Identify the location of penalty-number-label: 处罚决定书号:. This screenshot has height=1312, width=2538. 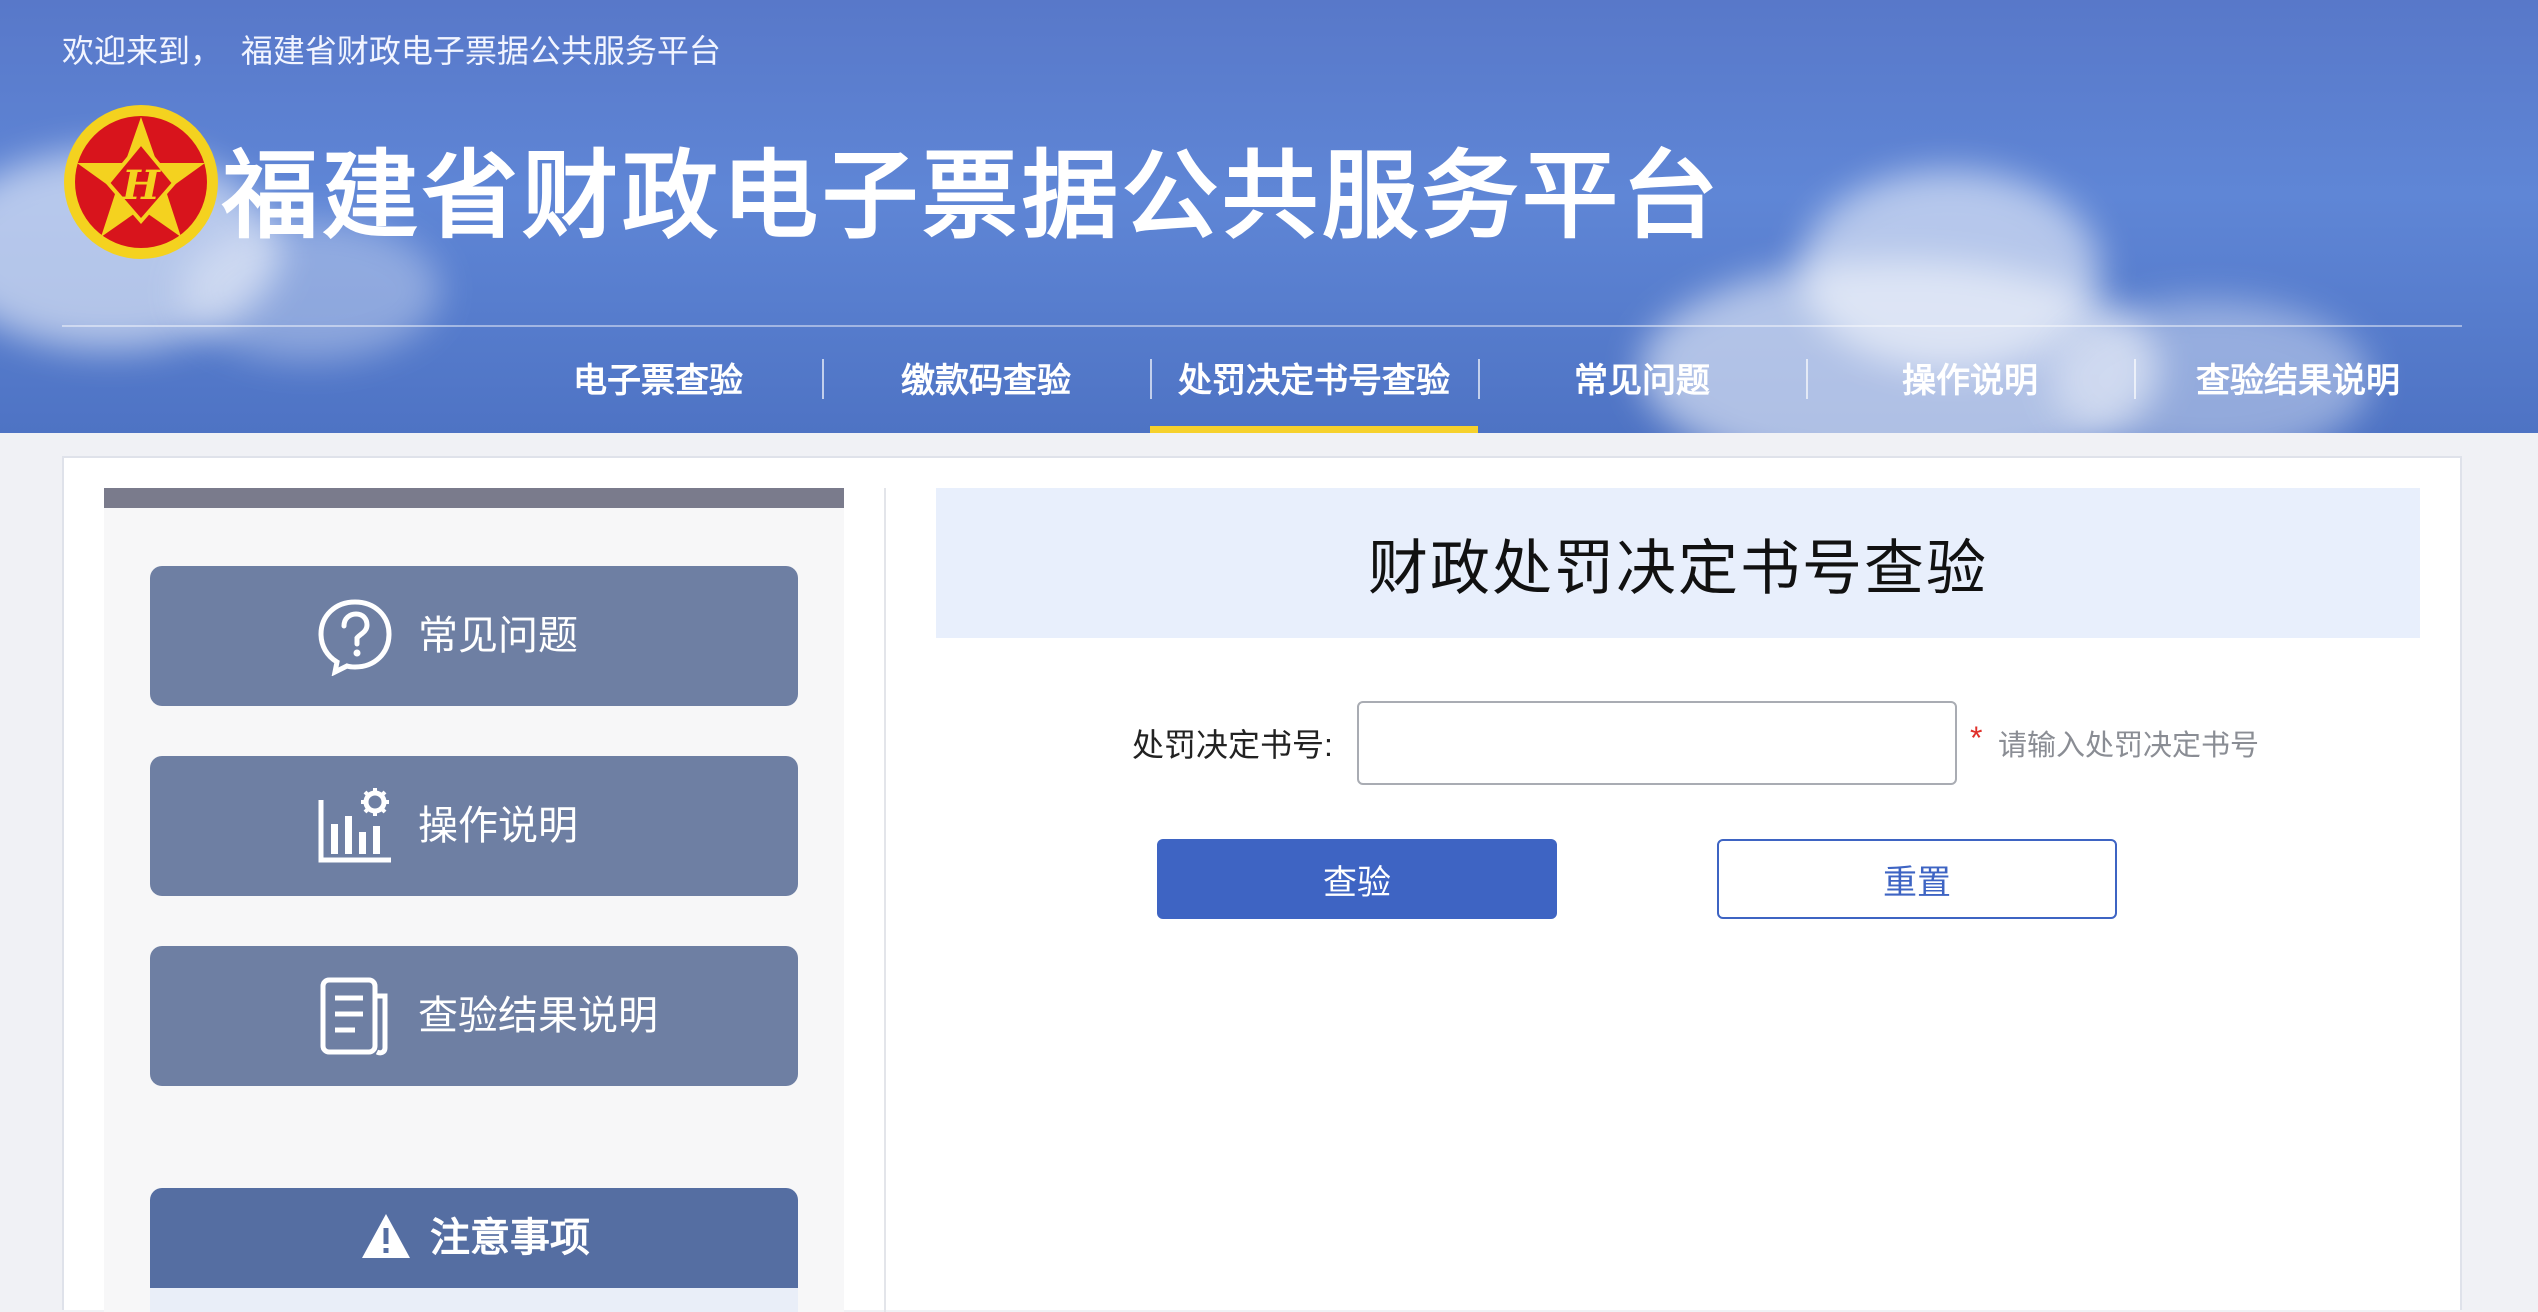
(1232, 745).